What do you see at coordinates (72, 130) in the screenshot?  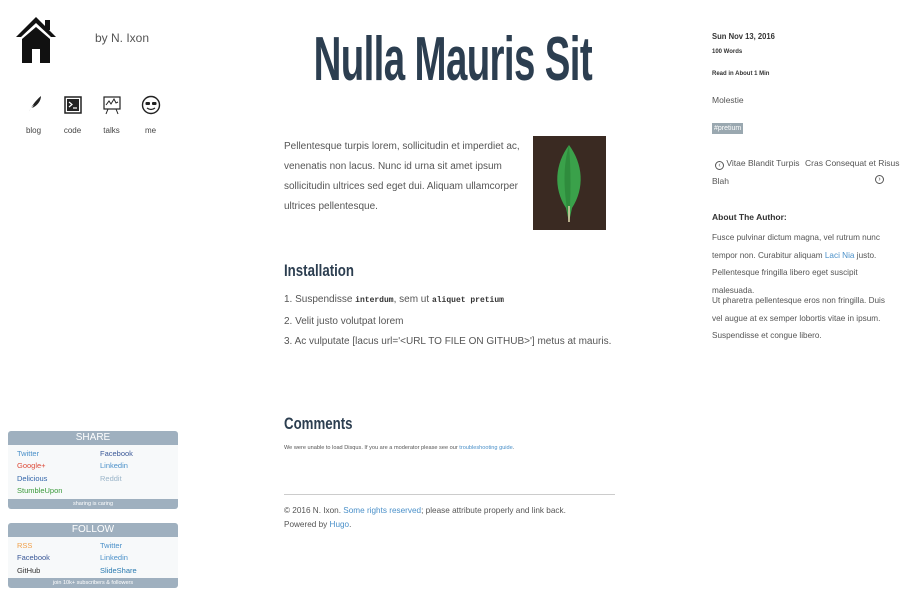 I see `nav-label: code` at bounding box center [72, 130].